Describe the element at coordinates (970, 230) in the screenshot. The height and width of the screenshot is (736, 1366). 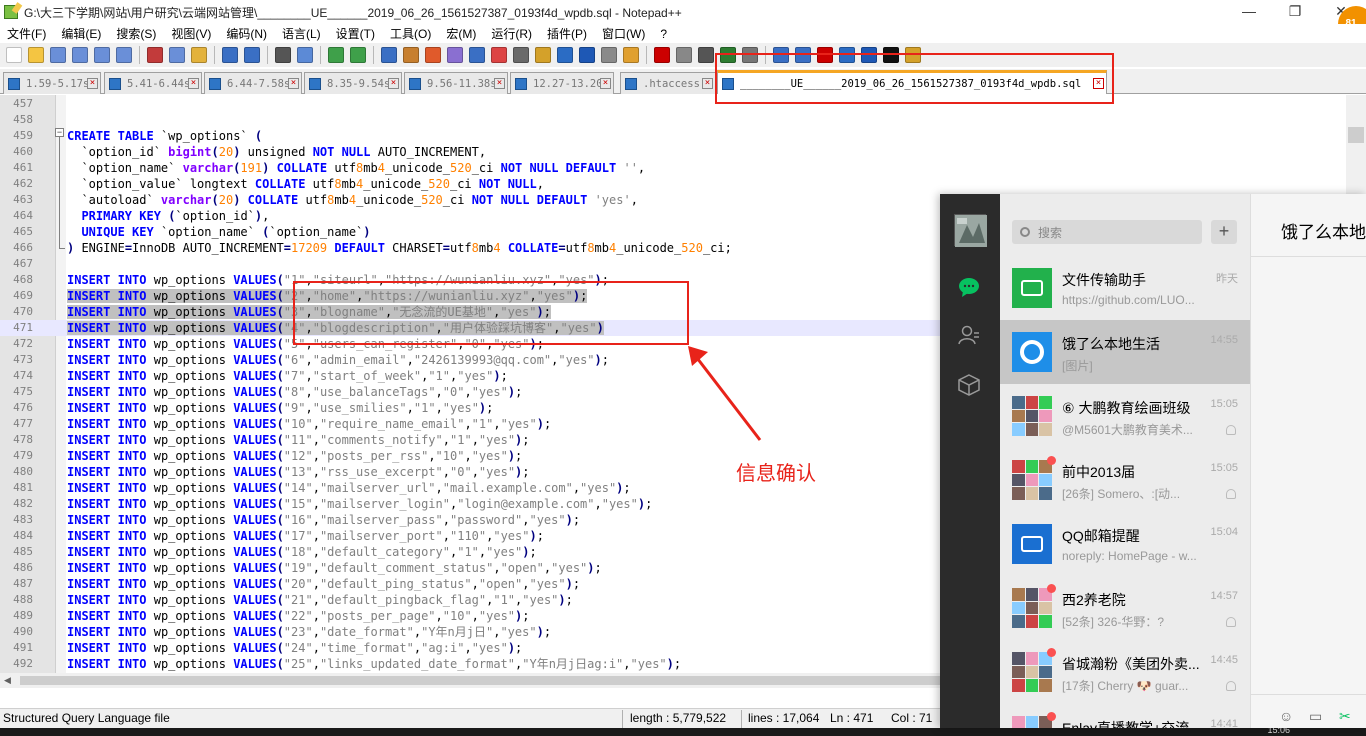
I see `user-avatar` at that location.